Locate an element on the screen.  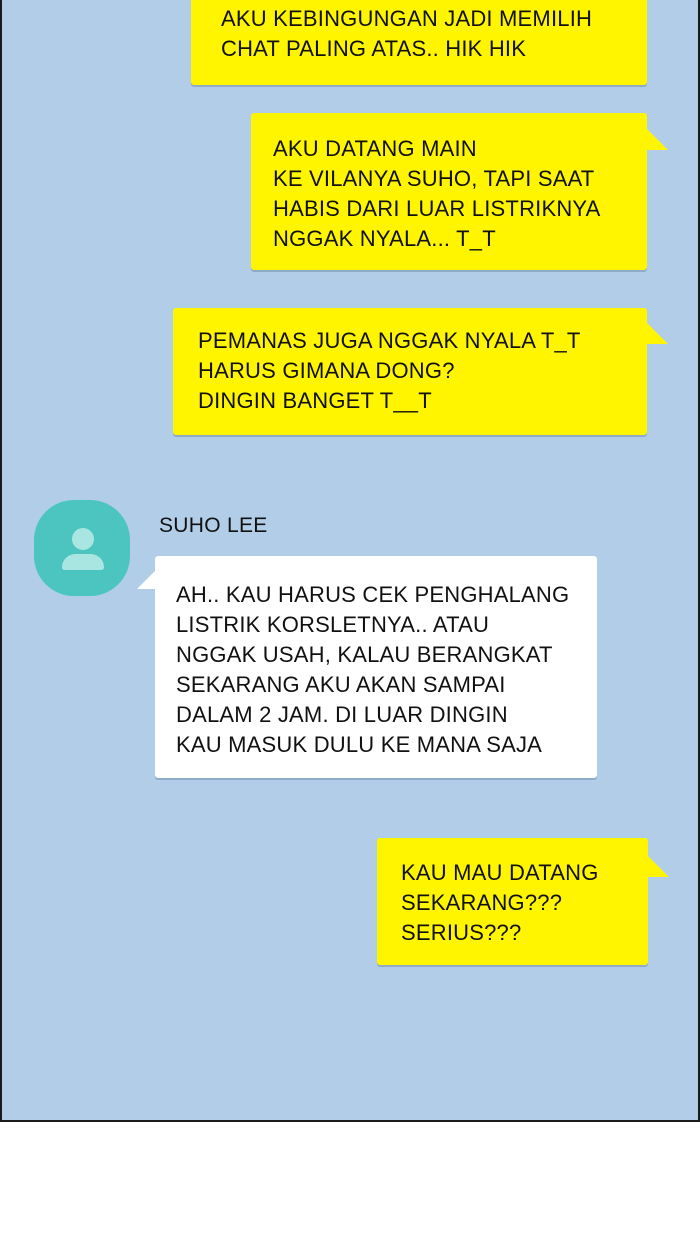
message-line: DALAM 2 JAM. DI LUAR DINGIN is located at coordinates (342, 714).